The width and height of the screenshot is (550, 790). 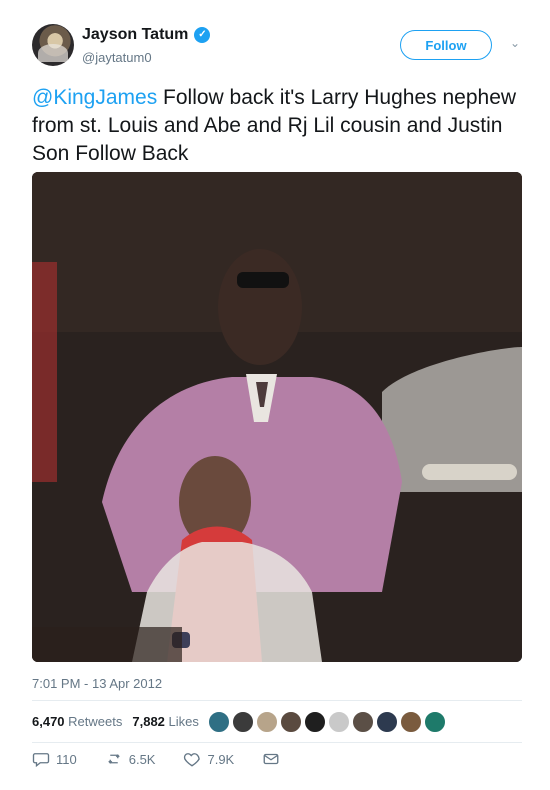 What do you see at coordinates (202, 35) in the screenshot?
I see `verified-badge-icon: ✓` at bounding box center [202, 35].